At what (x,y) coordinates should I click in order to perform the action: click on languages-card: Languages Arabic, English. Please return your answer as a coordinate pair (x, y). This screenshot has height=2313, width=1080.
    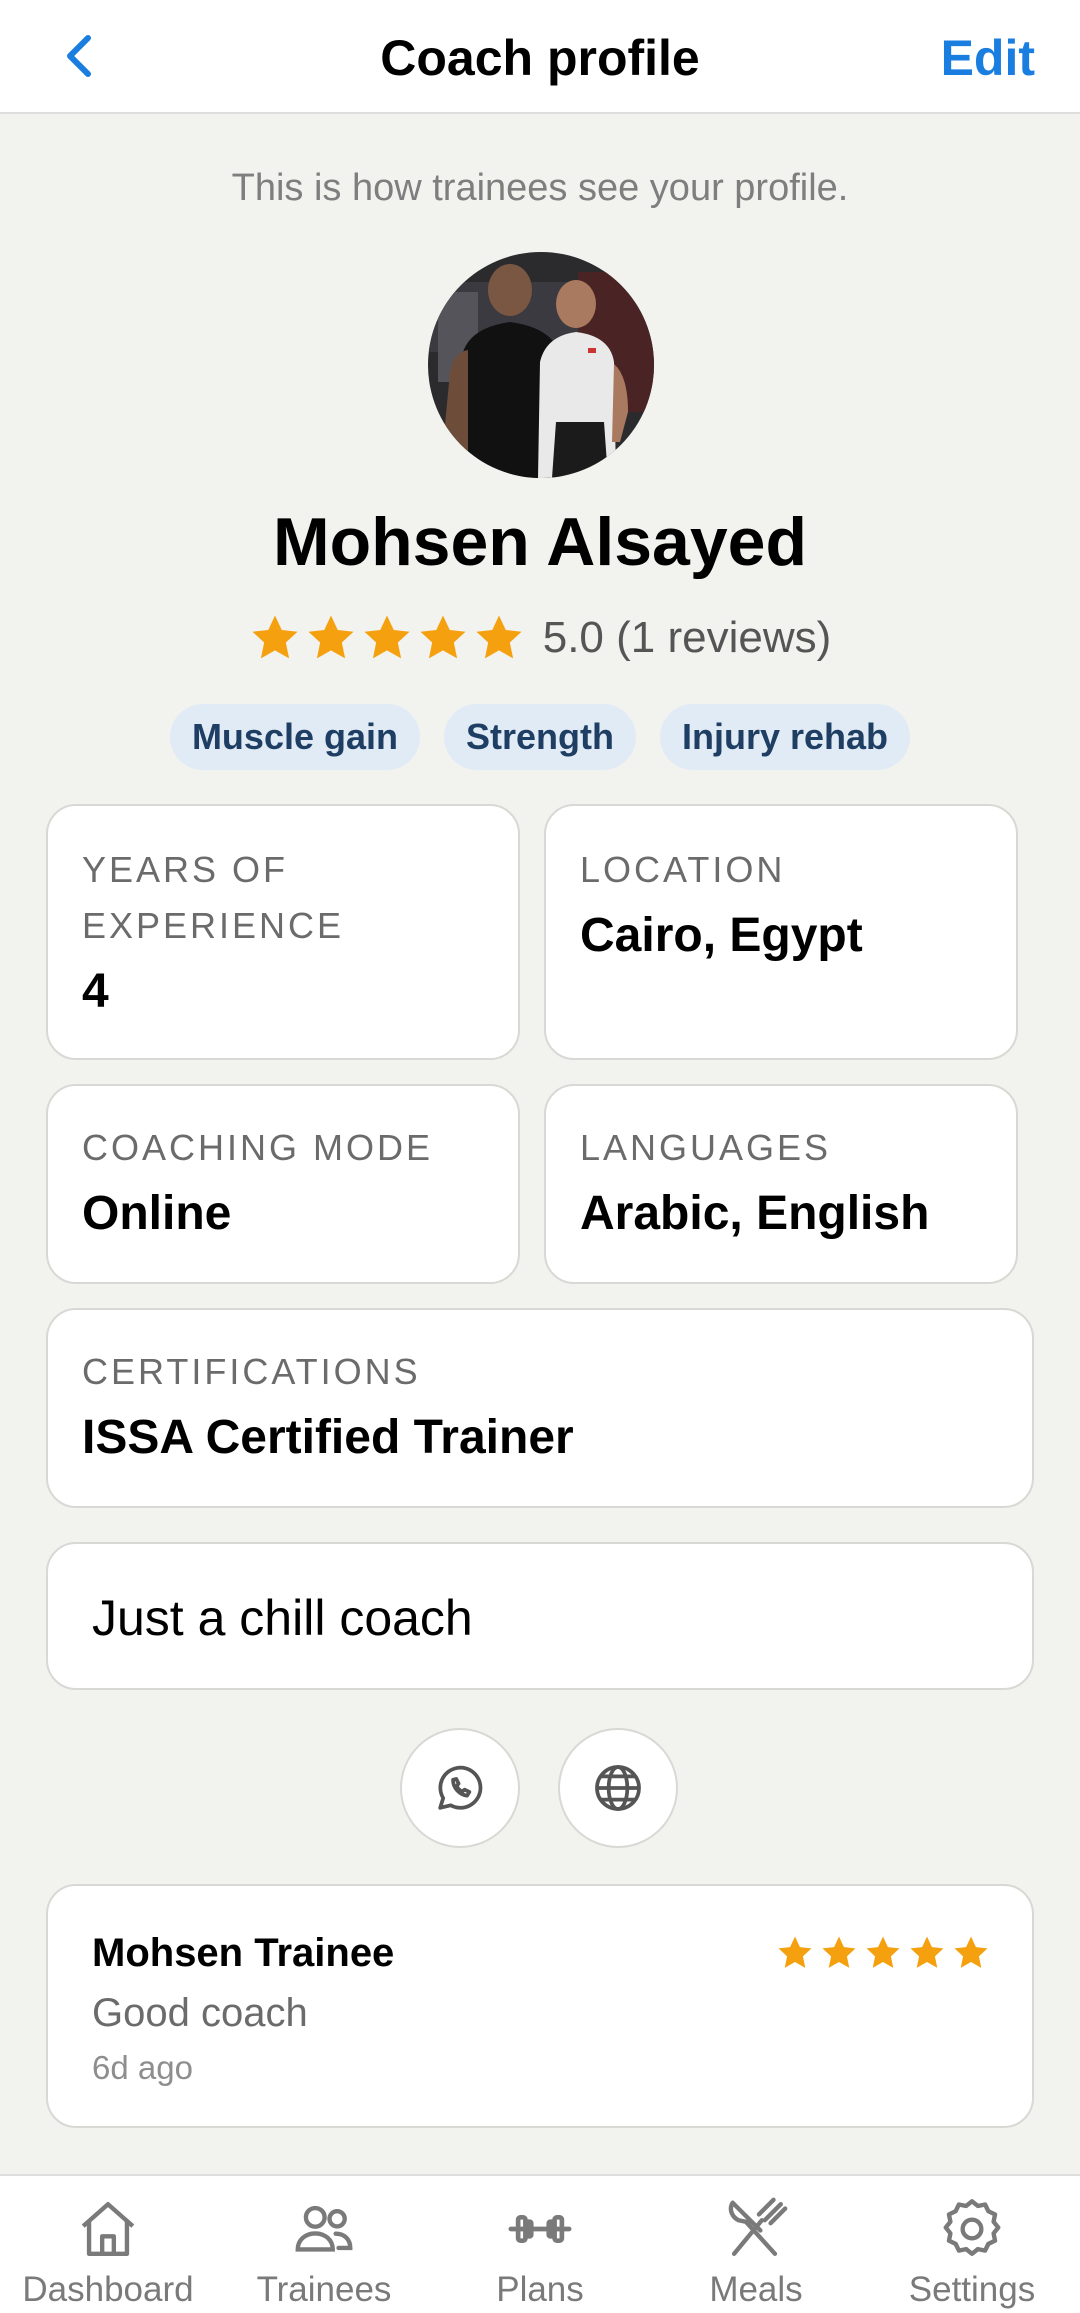
    Looking at the image, I should click on (781, 1184).